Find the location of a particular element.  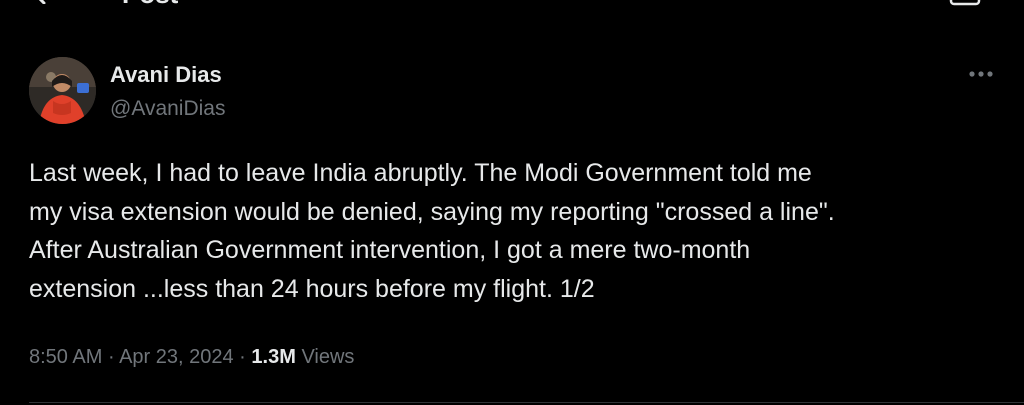

divider is located at coordinates (526, 402).